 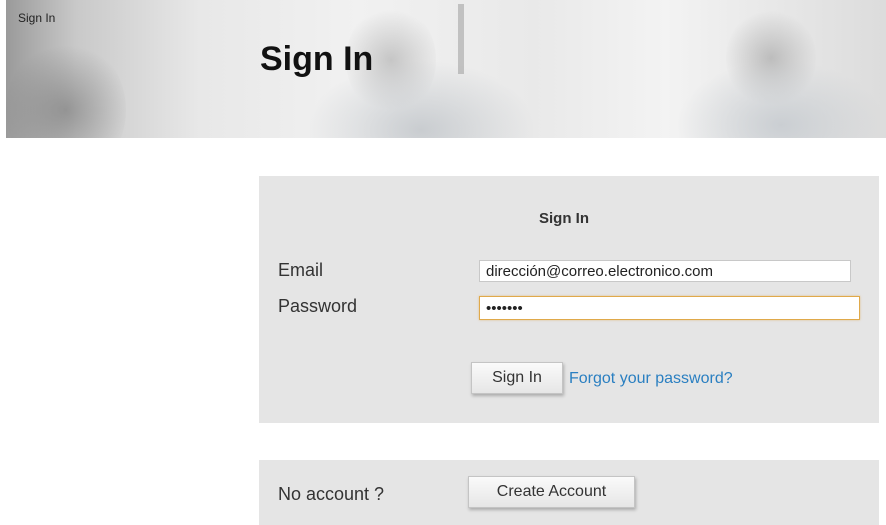 I want to click on signin-button: Sign In, so click(x=517, y=378).